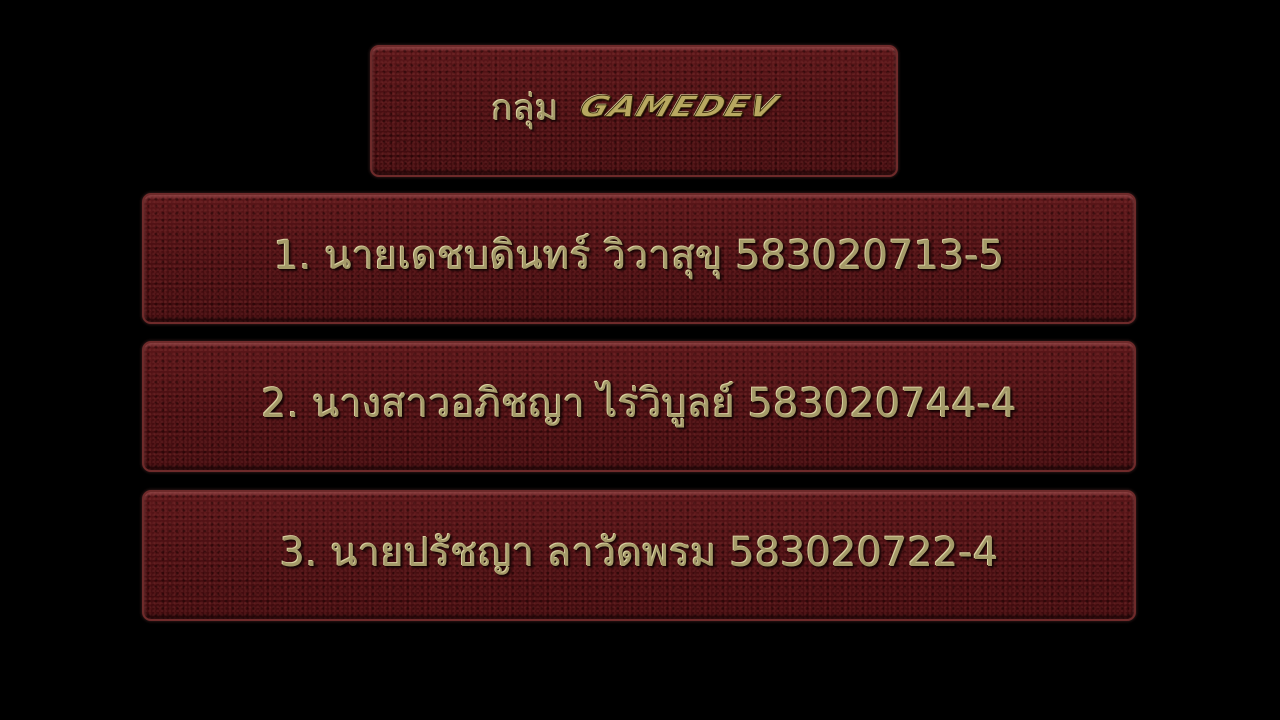 This screenshot has height=720, width=1280. I want to click on member-panel-3: 3. นายปรัชญา ลาวัดพรม 583020722-4, so click(639, 555).